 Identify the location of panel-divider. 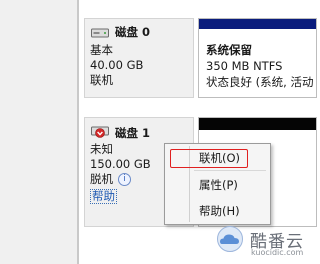
(78, 132).